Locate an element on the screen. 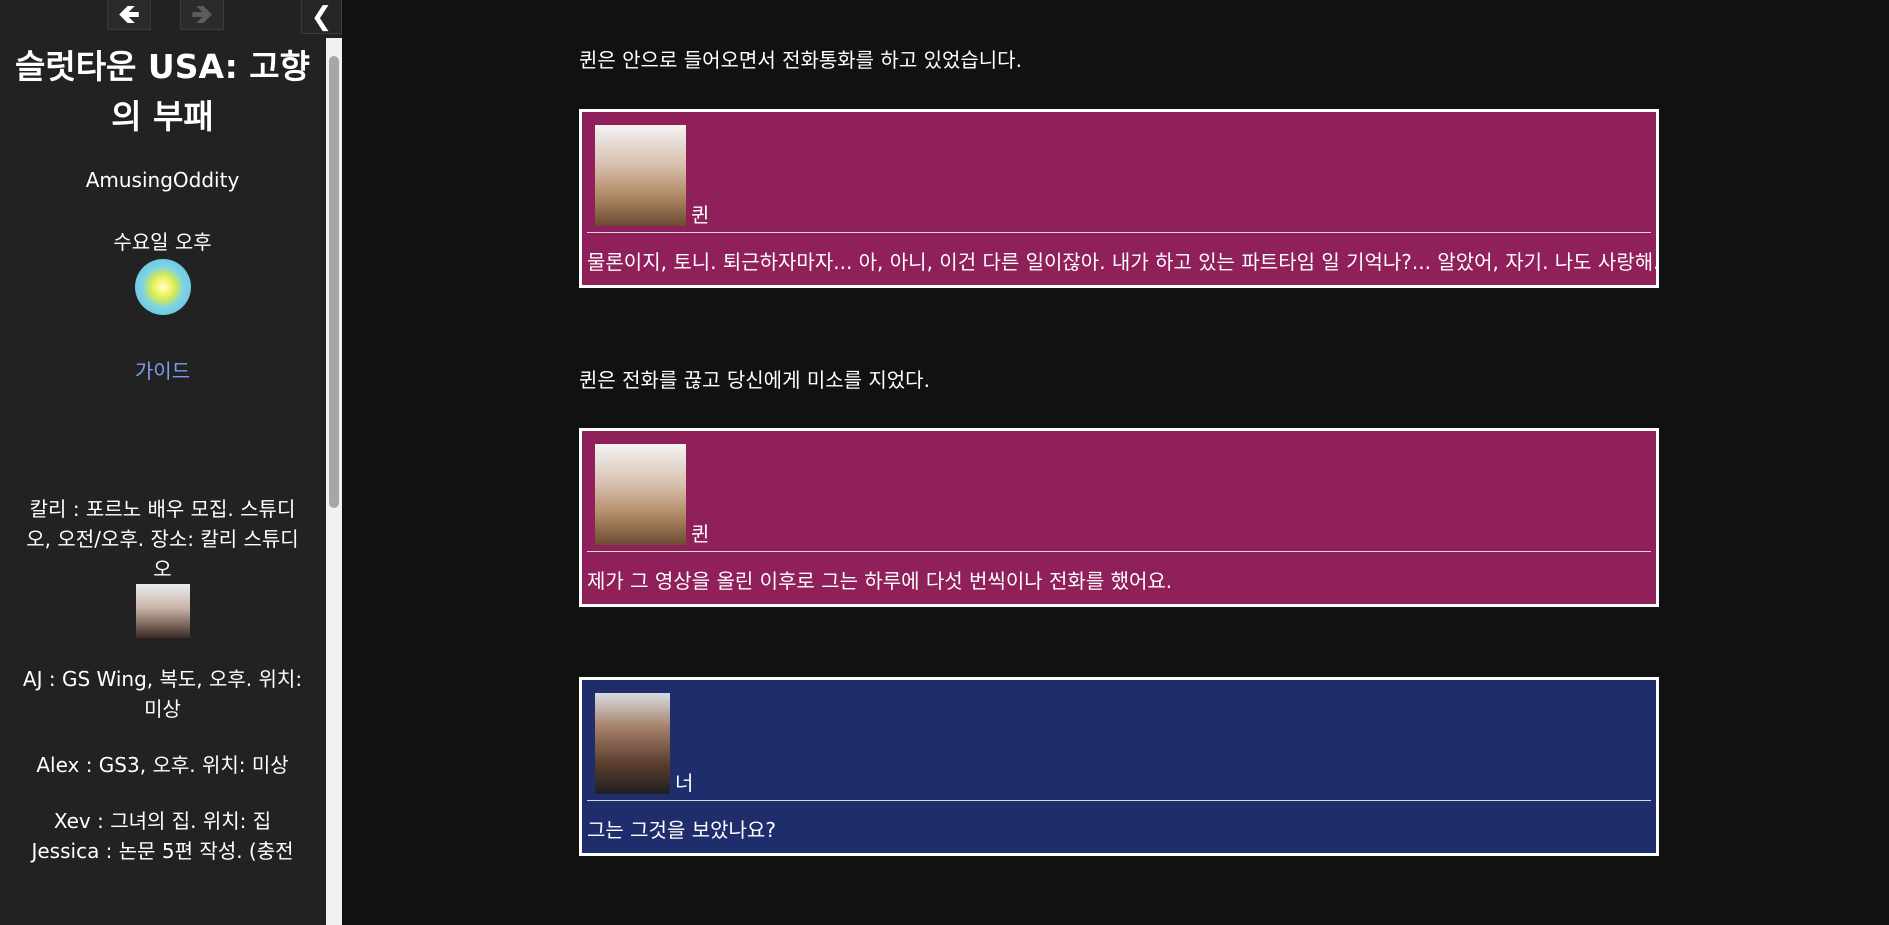  sidebar-scrollbar-thumb is located at coordinates (334, 282).